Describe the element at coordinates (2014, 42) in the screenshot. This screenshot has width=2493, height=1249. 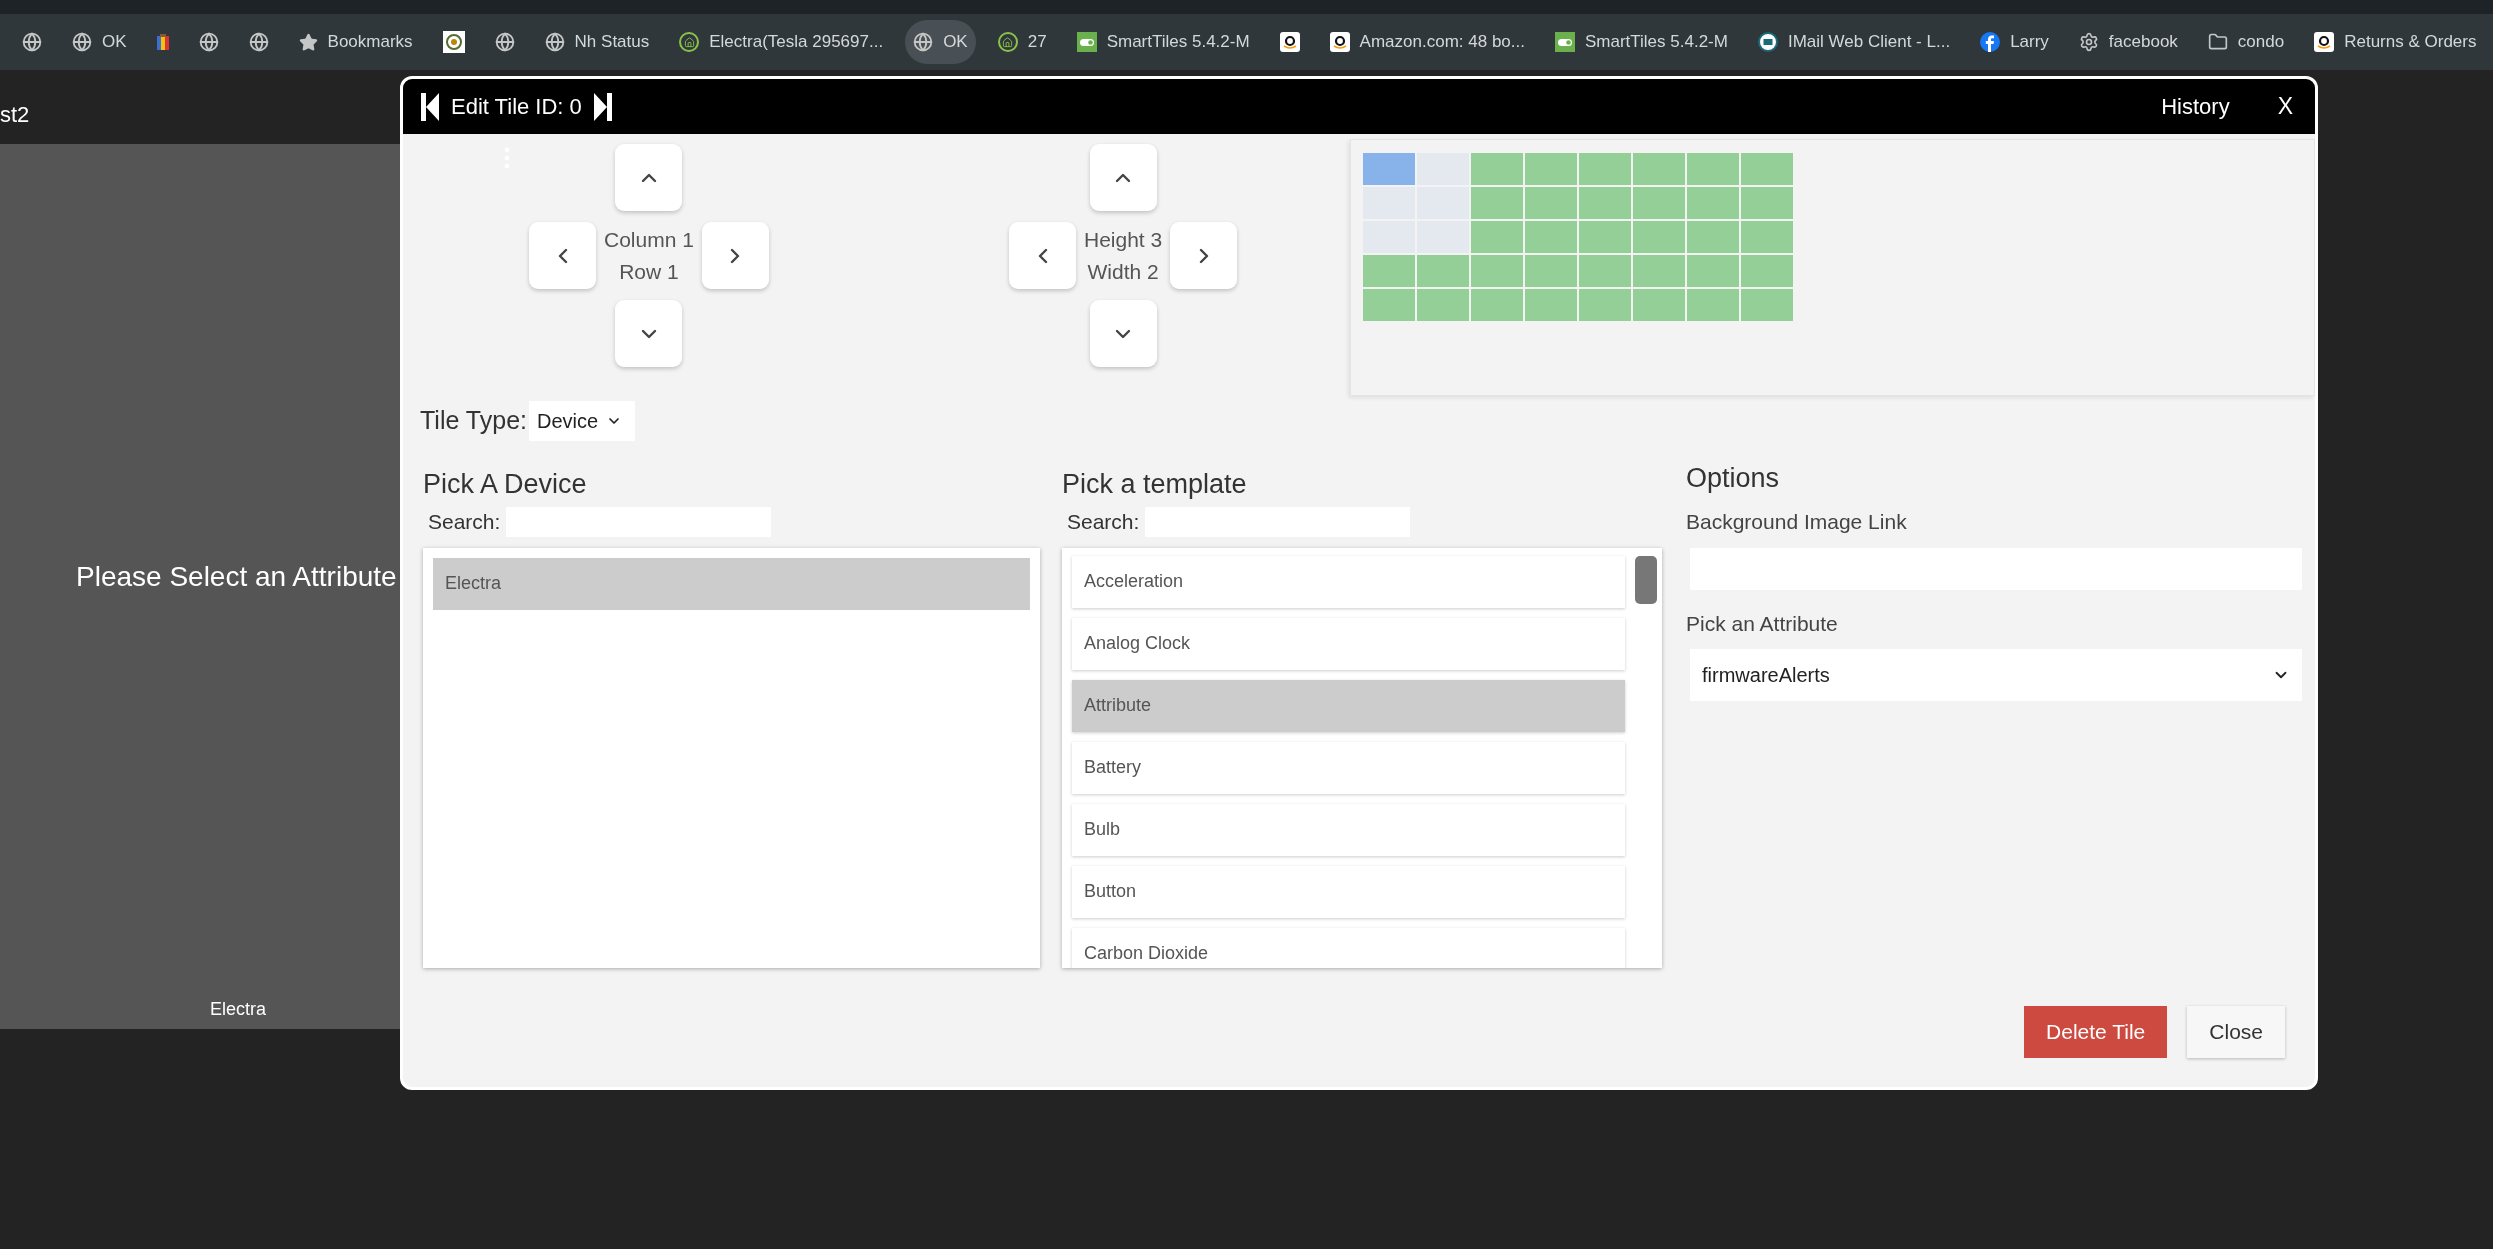
I see `bookmark: Larry` at that location.